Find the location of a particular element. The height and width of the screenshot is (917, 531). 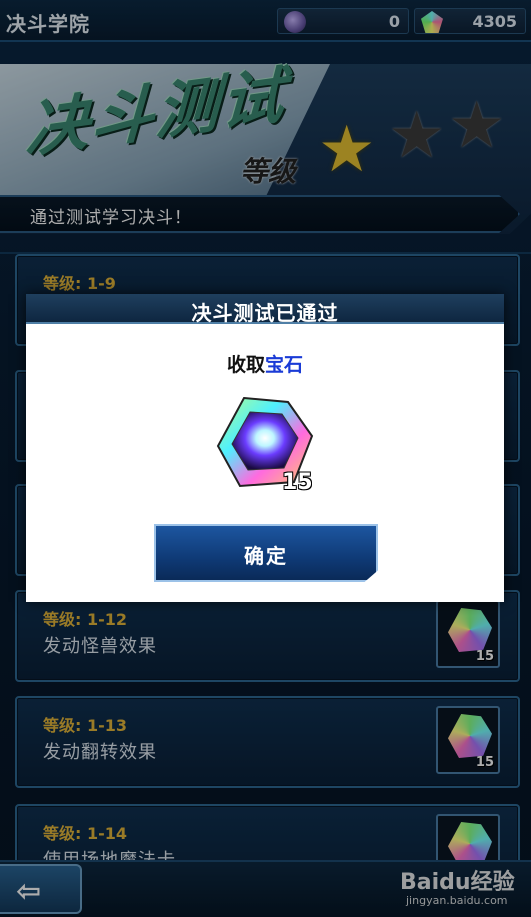

dialog-title: 决斗测试已通过 is located at coordinates (265, 313).